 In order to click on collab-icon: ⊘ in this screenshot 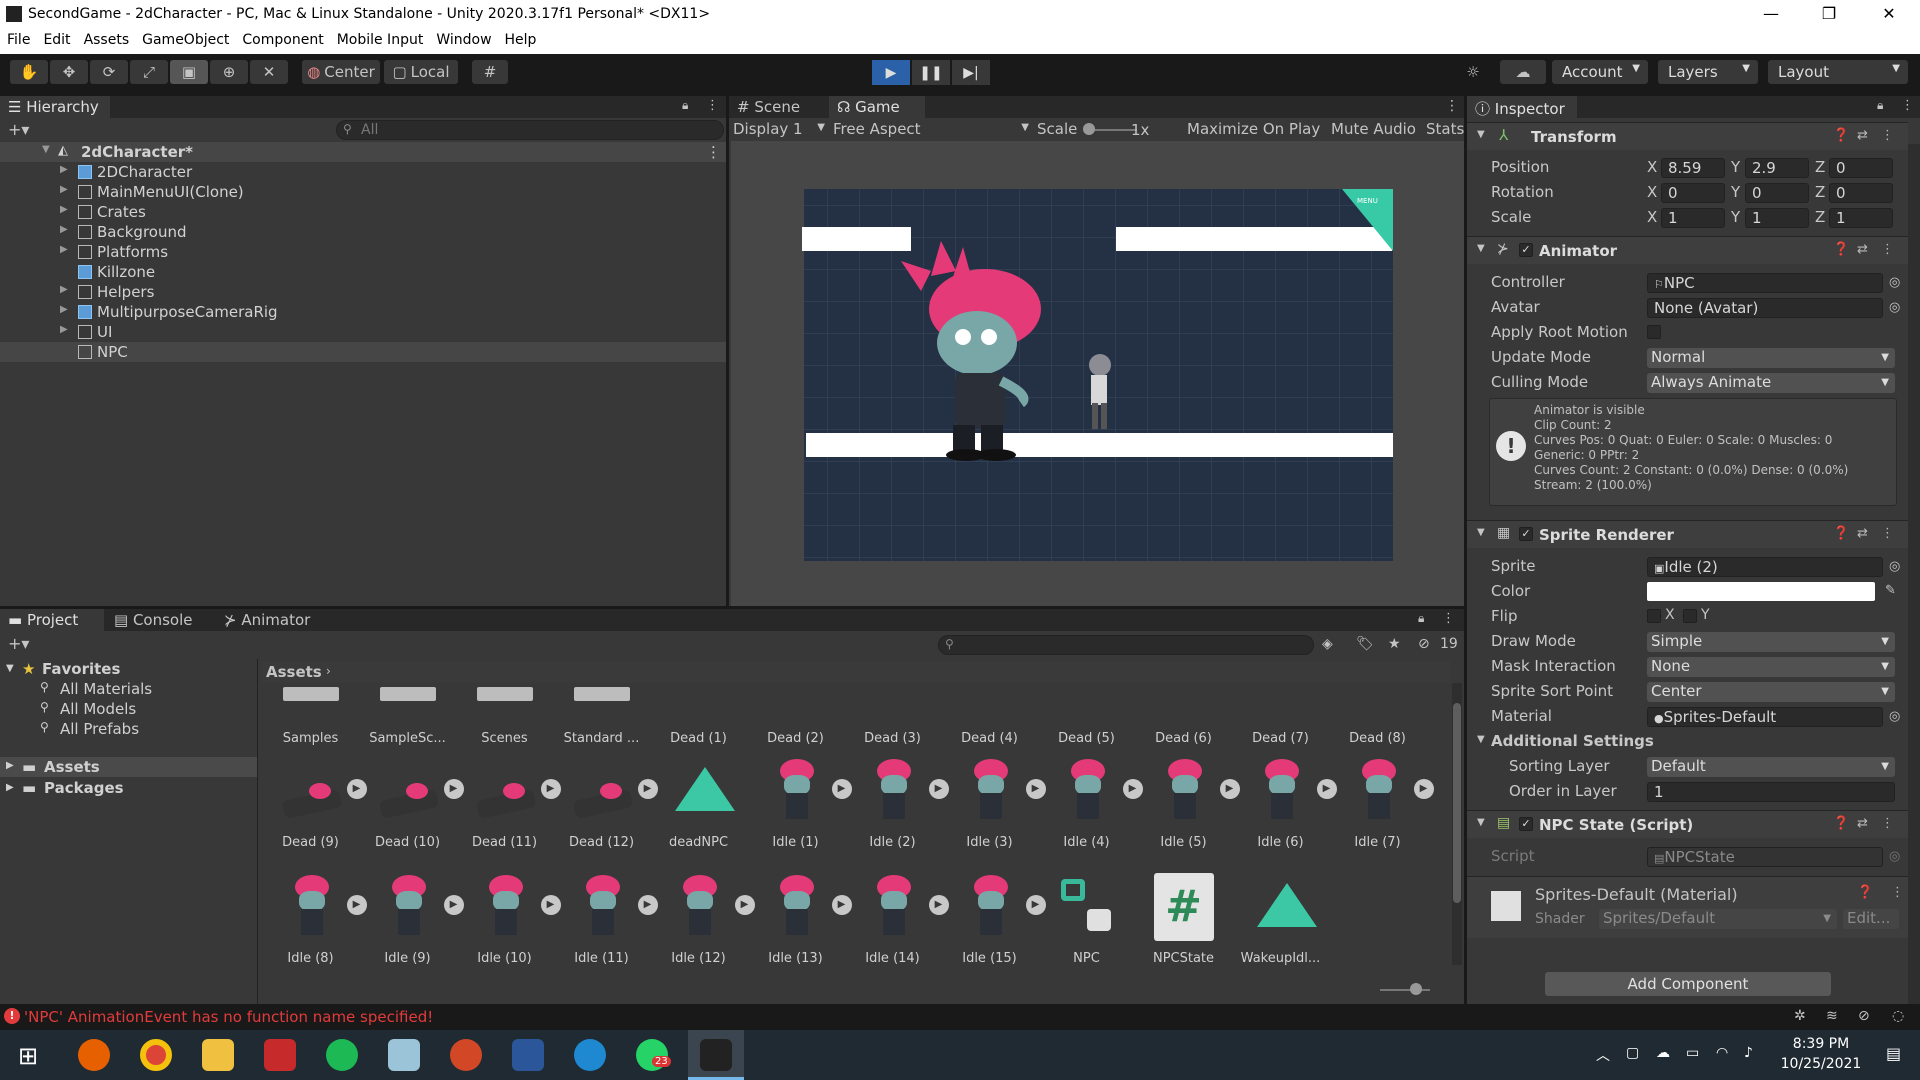, I will do `click(1864, 1016)`.